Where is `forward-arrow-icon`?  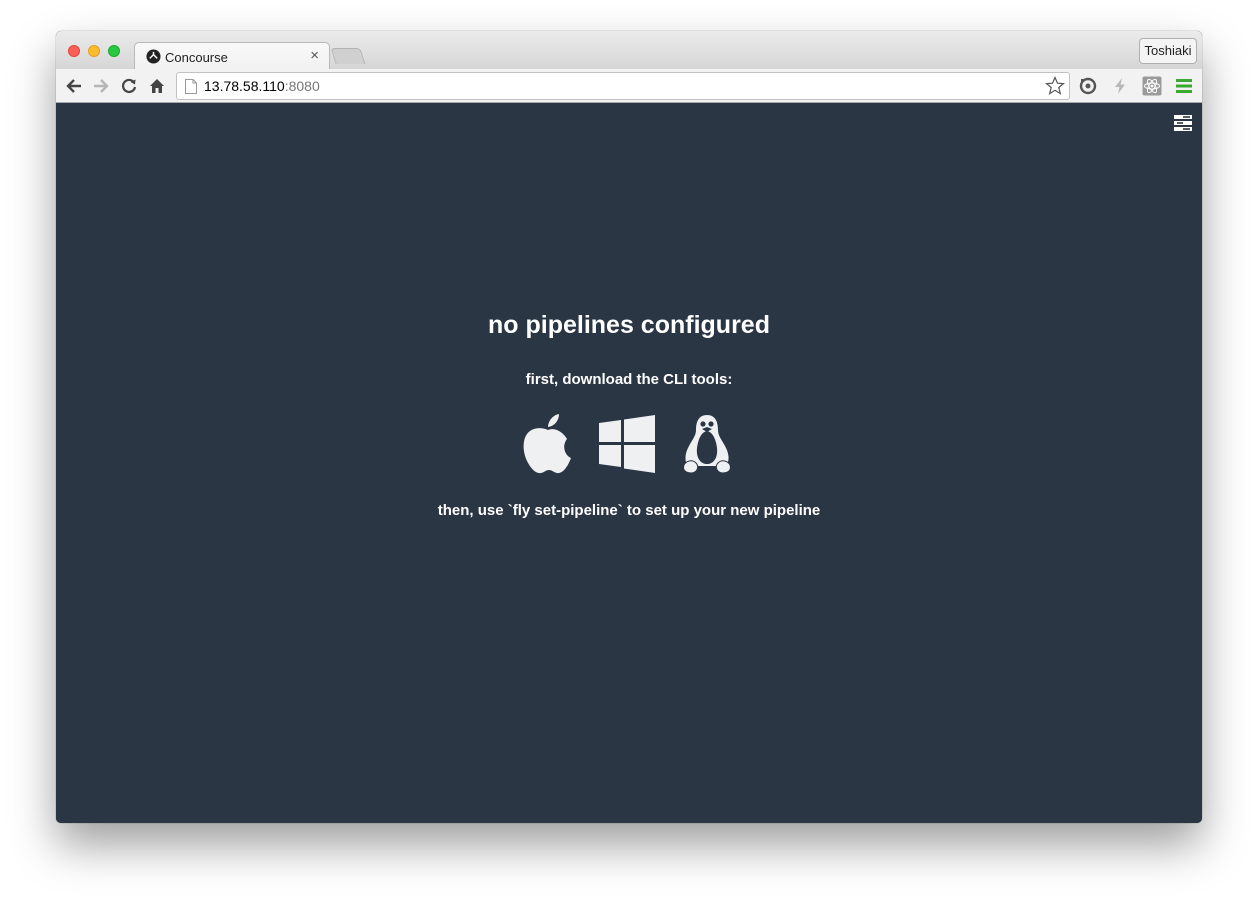 forward-arrow-icon is located at coordinates (101, 86).